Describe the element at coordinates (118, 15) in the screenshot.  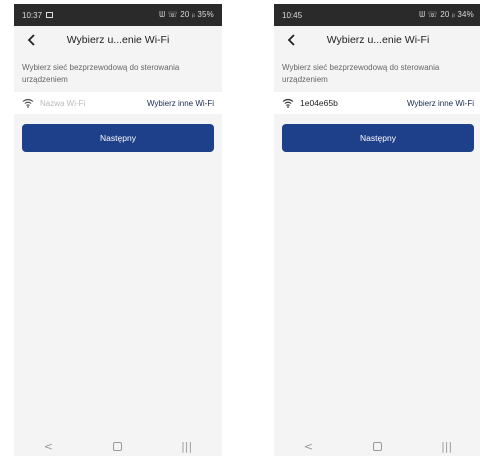
I see `status-bar: 10:37 ᗯ ☏ 20 ᵢₗ 35%` at that location.